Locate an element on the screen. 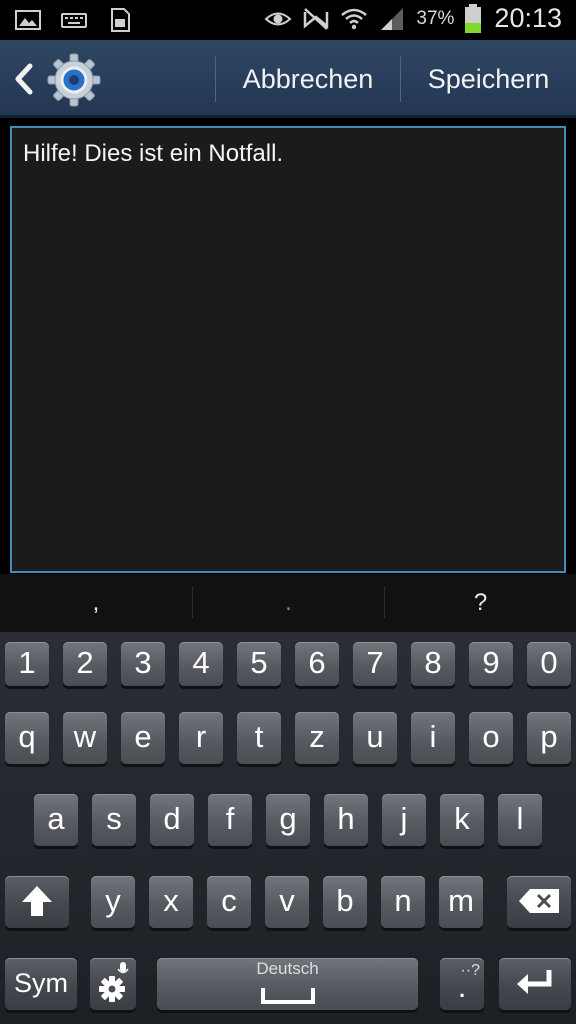 The image size is (576, 1024). key-c: c is located at coordinates (229, 902).